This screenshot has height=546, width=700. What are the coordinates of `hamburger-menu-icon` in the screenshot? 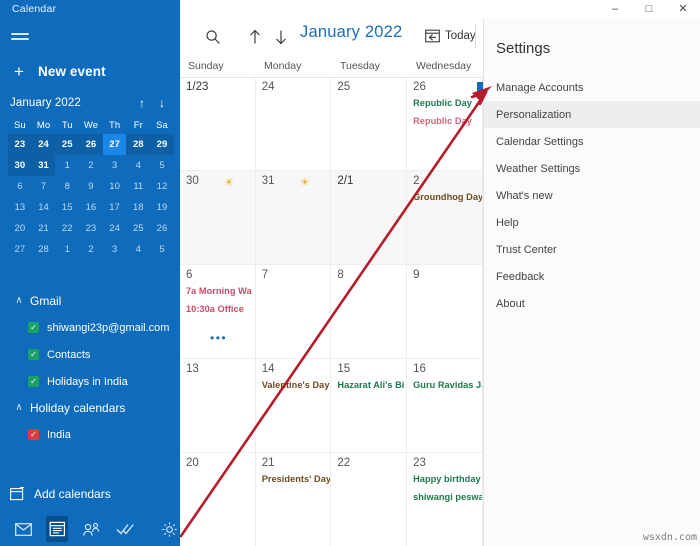 It's located at (21, 37).